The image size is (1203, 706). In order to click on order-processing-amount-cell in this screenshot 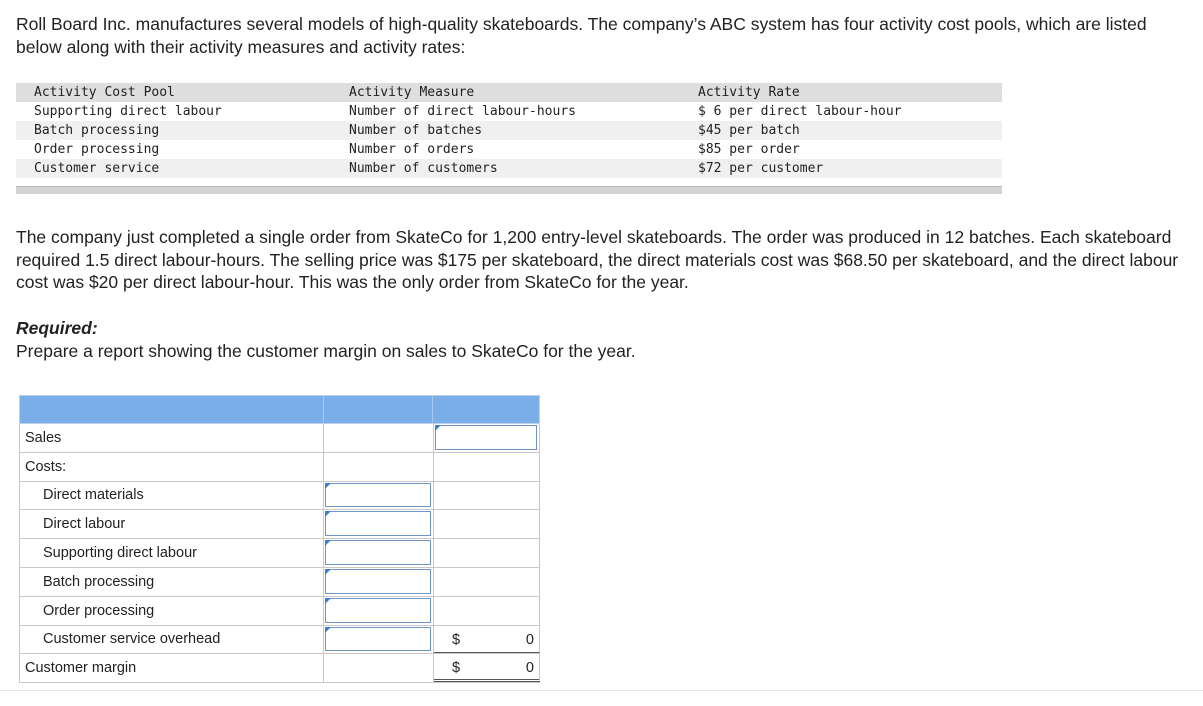, I will do `click(379, 610)`.